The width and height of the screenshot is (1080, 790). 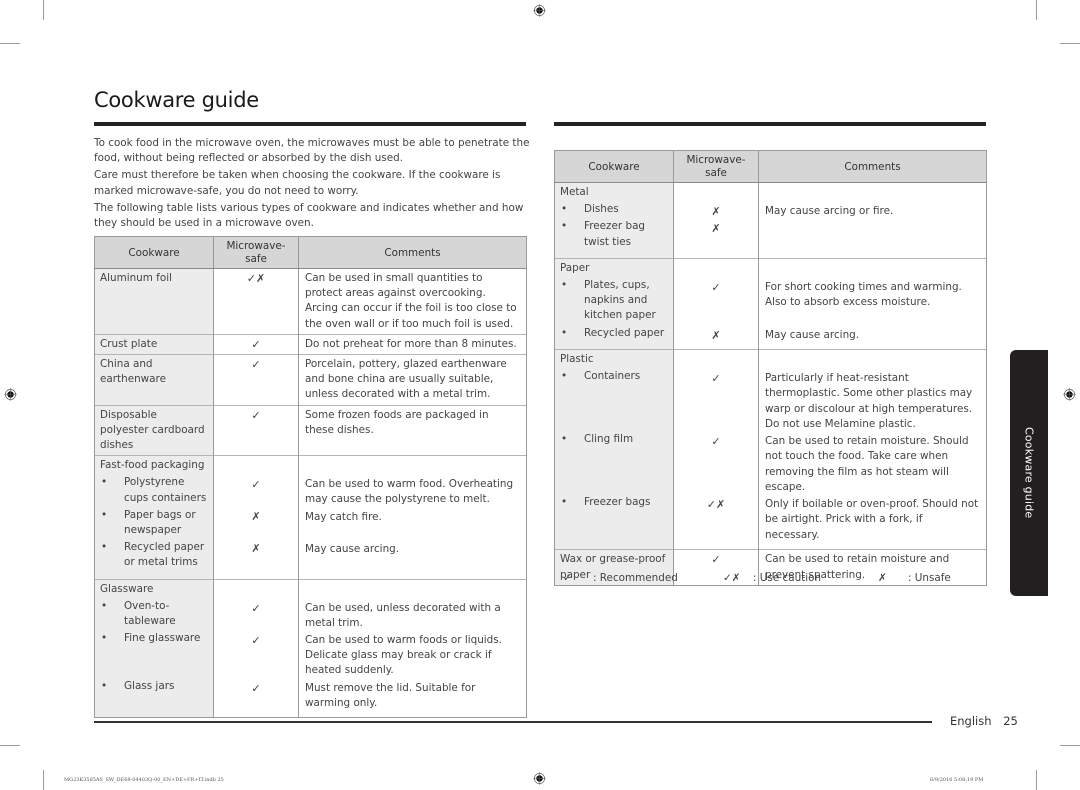 What do you see at coordinates (411, 343) in the screenshot?
I see `comment-text: Do not preheat for more than 8 minutes.` at bounding box center [411, 343].